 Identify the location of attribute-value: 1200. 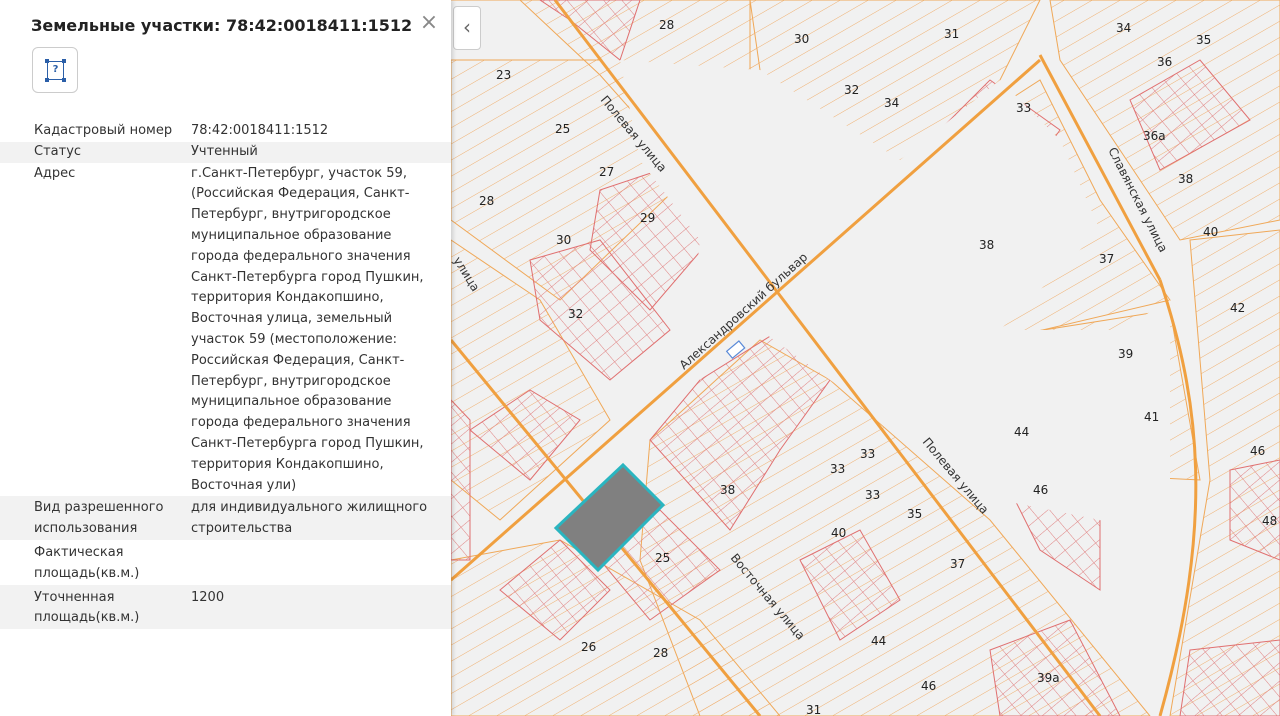
(208, 597).